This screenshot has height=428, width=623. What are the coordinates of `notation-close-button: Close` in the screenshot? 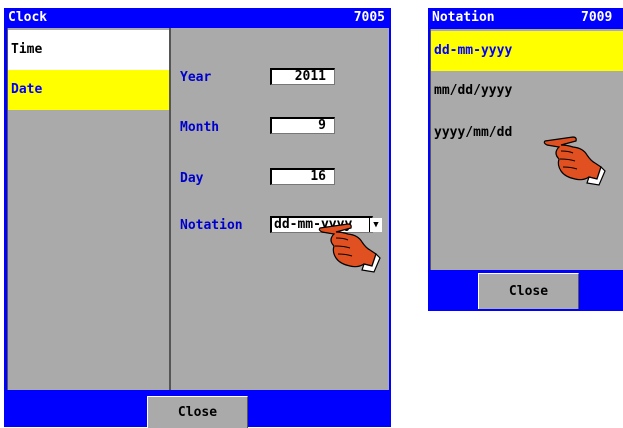 It's located at (528, 291).